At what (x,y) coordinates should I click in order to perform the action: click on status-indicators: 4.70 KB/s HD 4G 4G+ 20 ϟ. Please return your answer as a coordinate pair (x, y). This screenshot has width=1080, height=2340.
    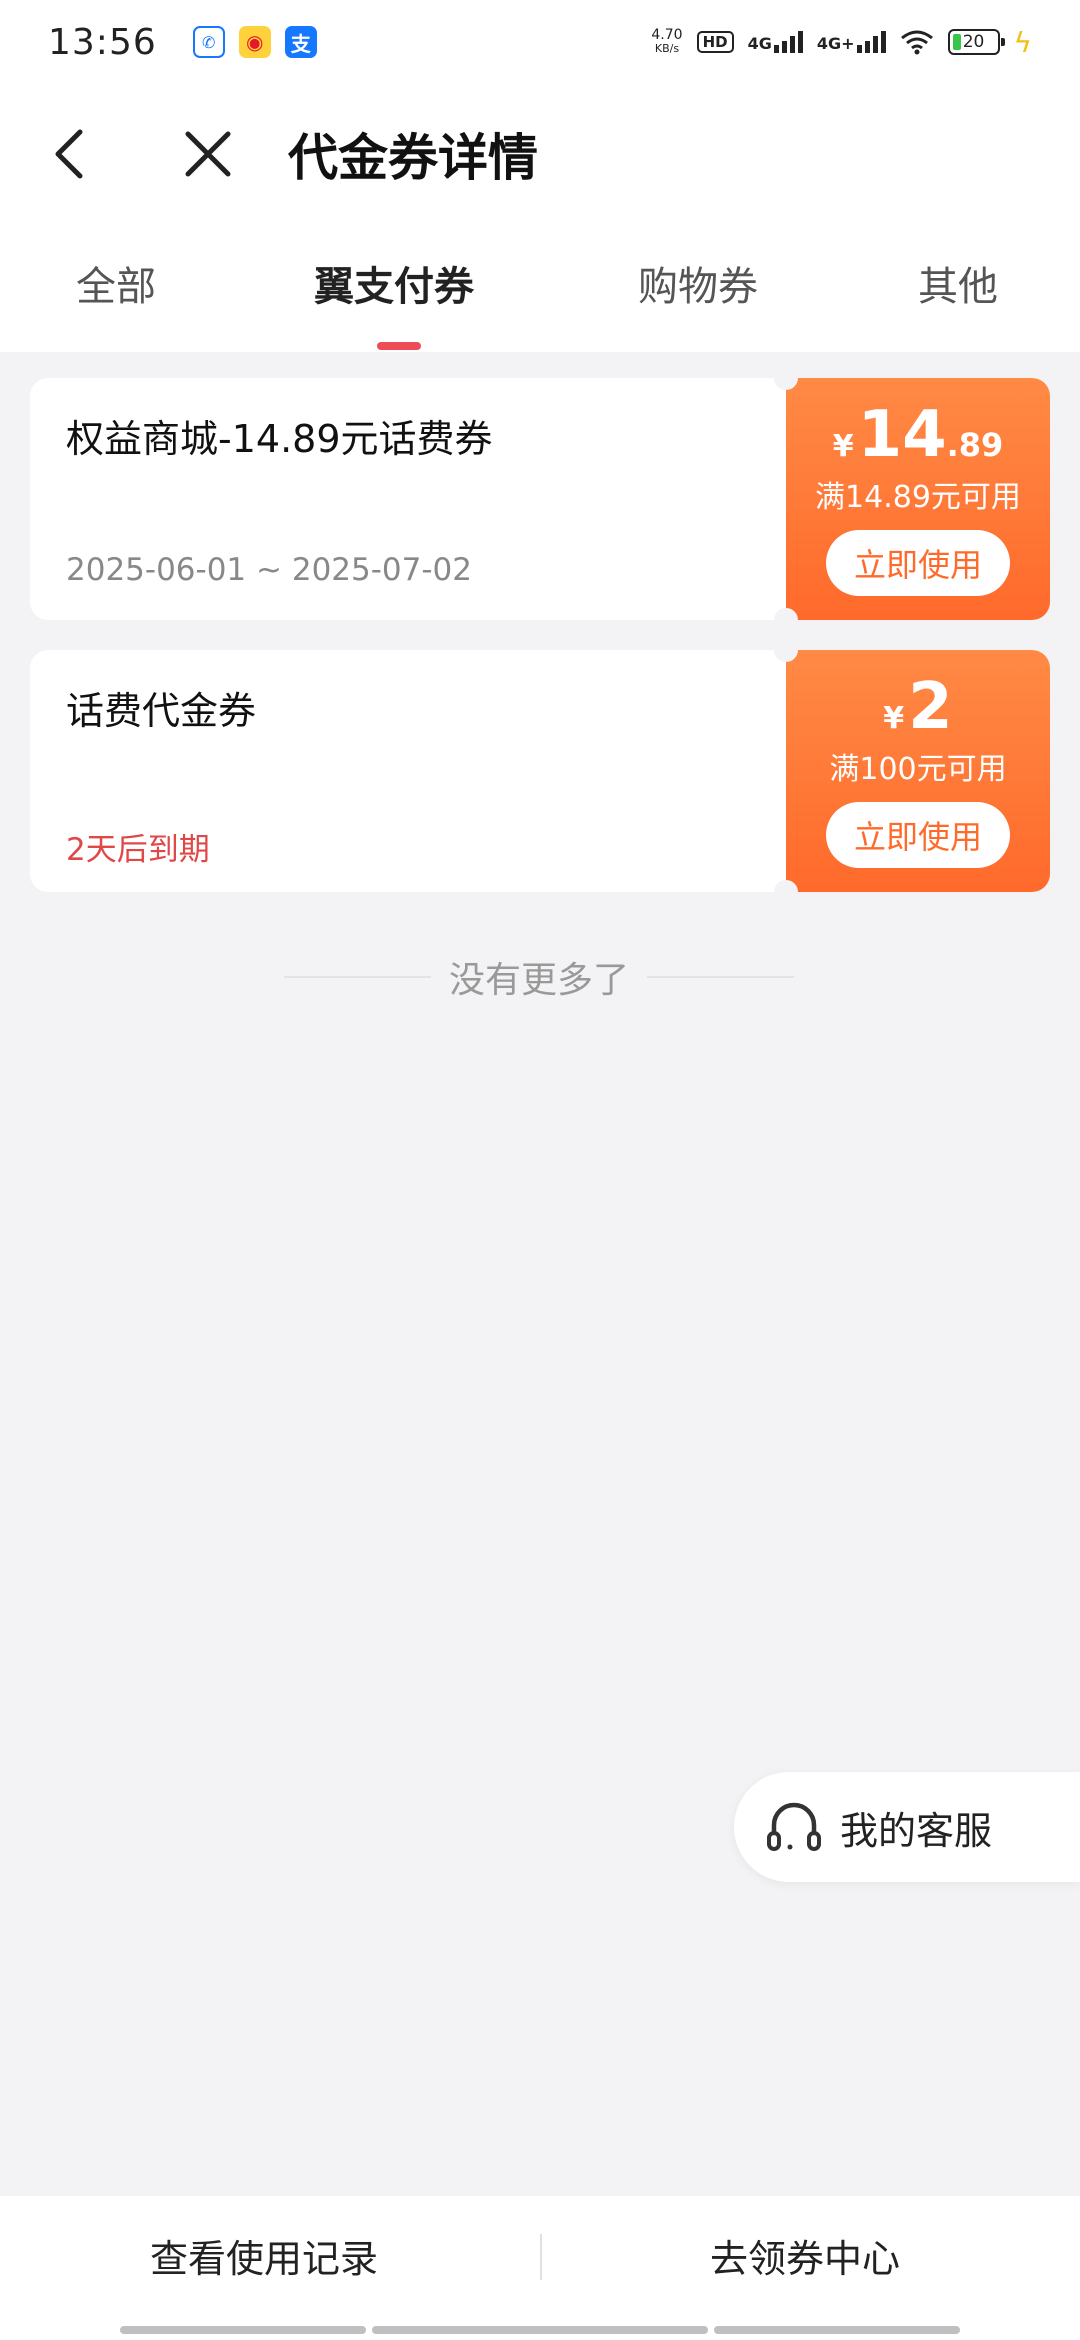
    Looking at the image, I should click on (841, 42).